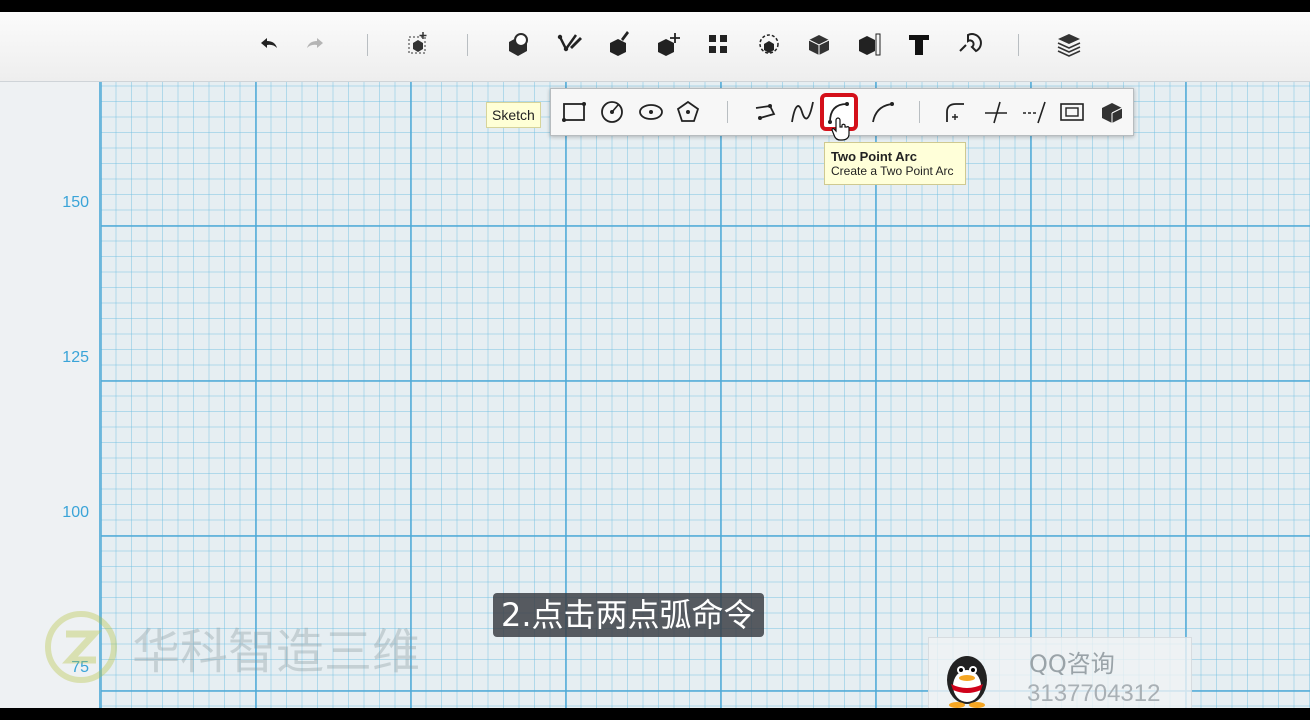 The height and width of the screenshot is (720, 1310). I want to click on measure-icon, so click(870, 44).